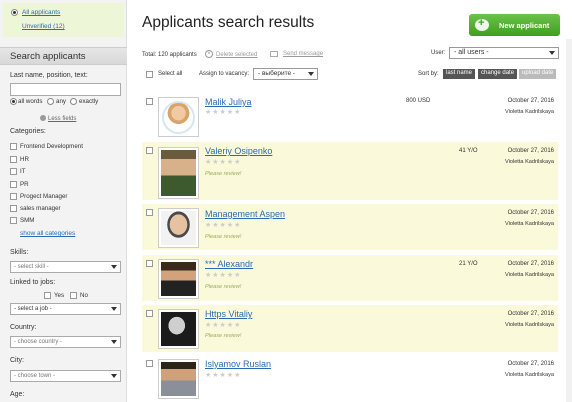 The width and height of the screenshot is (572, 402). What do you see at coordinates (245, 214) in the screenshot?
I see `applicant-name-link: Management Aspen` at bounding box center [245, 214].